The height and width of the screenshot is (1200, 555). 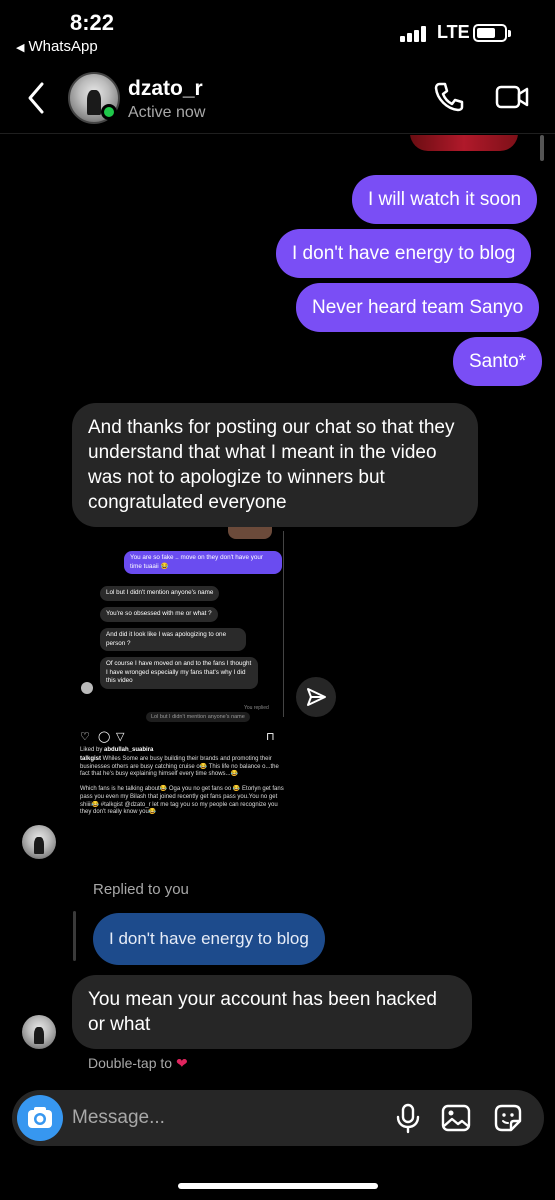 What do you see at coordinates (20, 48) in the screenshot?
I see `back-triangle-icon: ◀` at bounding box center [20, 48].